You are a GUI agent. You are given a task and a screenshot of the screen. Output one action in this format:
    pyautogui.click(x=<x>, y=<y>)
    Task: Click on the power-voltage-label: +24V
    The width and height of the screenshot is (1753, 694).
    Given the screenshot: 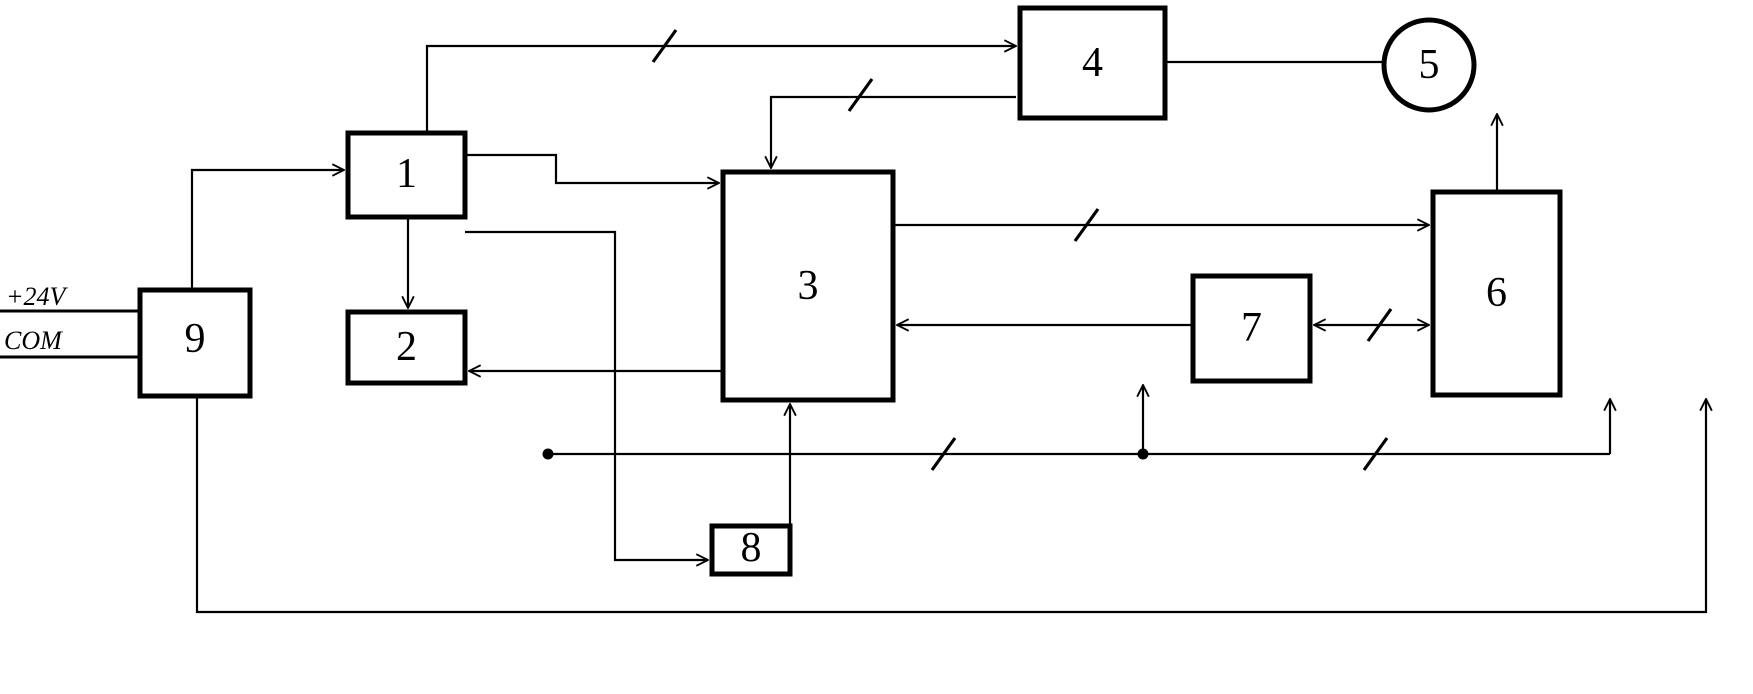 What is the action you would take?
    pyautogui.click(x=36, y=296)
    